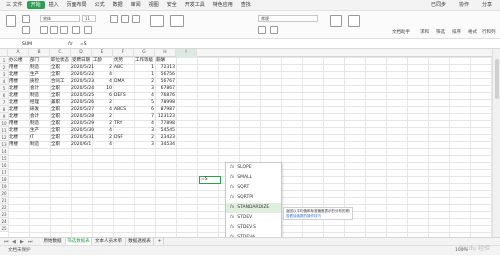 The width and height of the screenshot is (500, 256). What do you see at coordinates (39, 88) in the screenshot?
I see `table-cell: 会计` at bounding box center [39, 88].